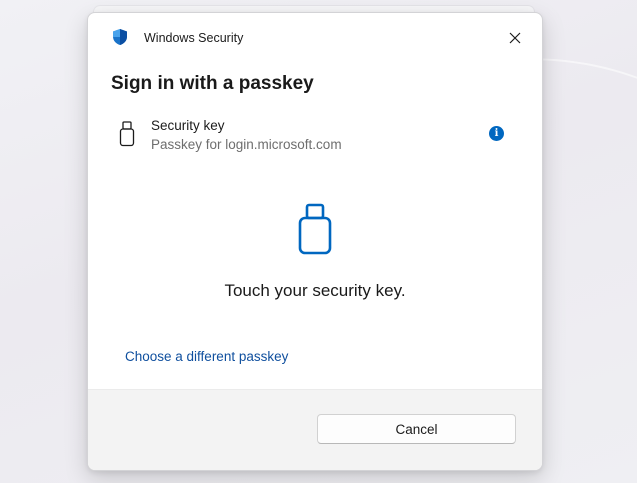 Image resolution: width=637 pixels, height=483 pixels. Describe the element at coordinates (315, 290) in the screenshot. I see `prompt-text: Touch your security key.` at that location.